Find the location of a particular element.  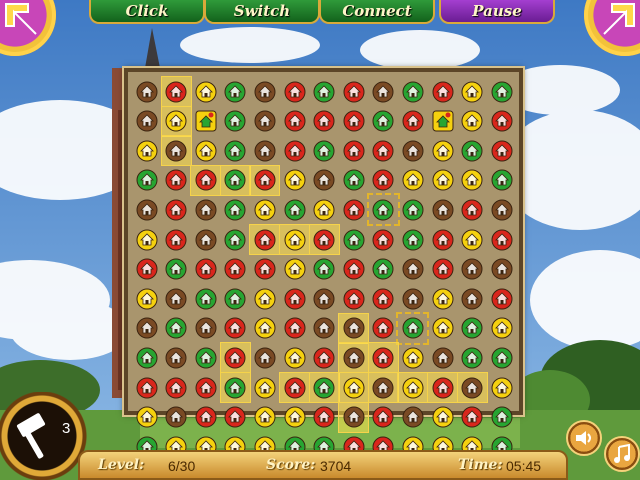

forward-button is located at coordinates (612, 28).